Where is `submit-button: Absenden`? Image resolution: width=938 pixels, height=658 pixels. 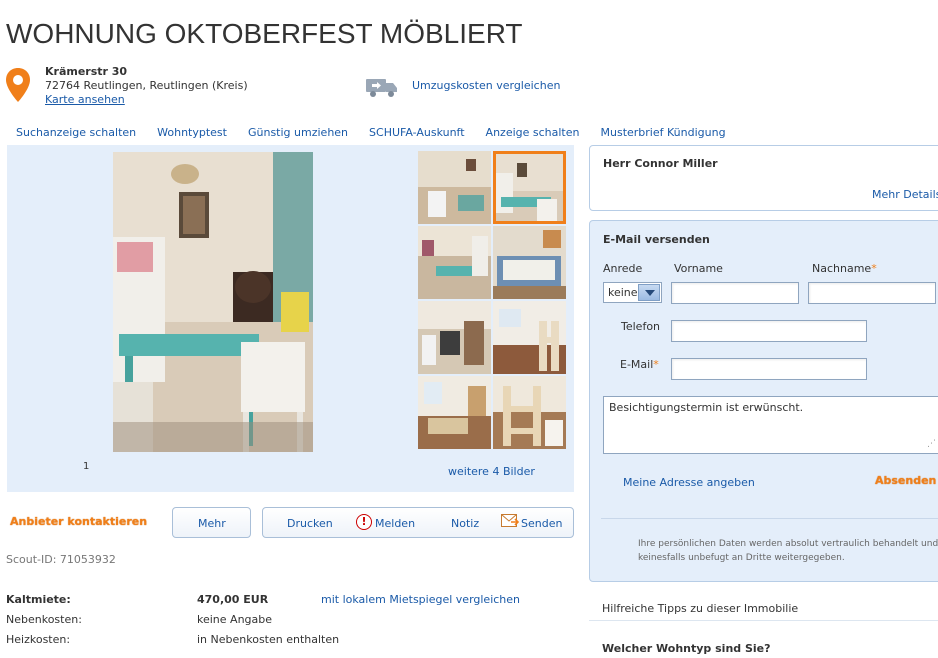 submit-button: Absenden is located at coordinates (905, 480).